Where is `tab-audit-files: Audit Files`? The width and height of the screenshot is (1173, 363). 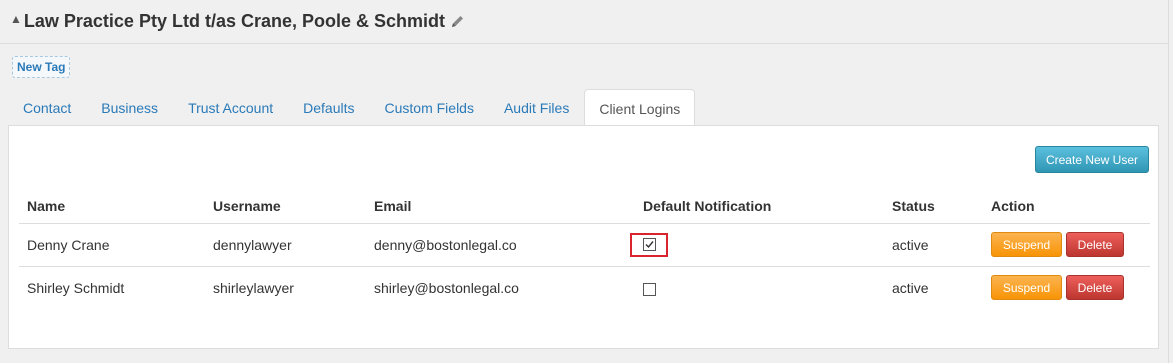 tab-audit-files: Audit Files is located at coordinates (536, 107).